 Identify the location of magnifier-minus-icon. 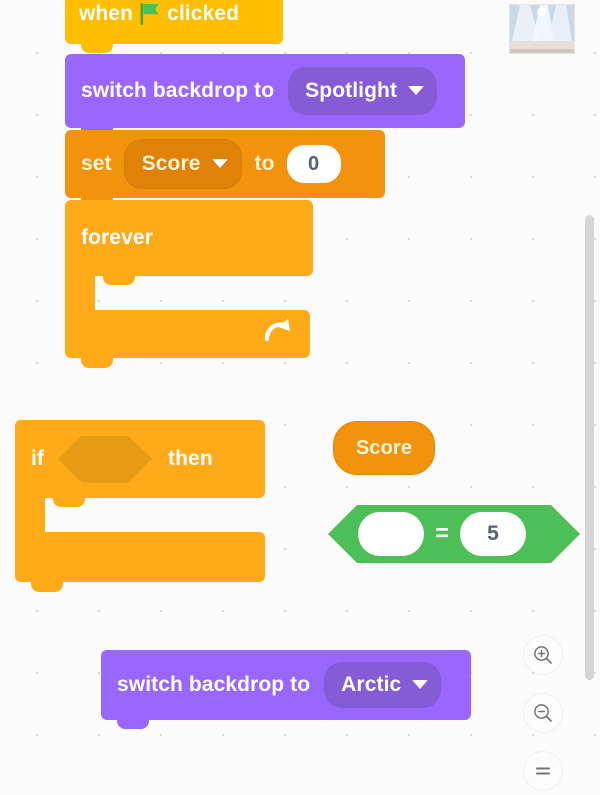
(543, 713).